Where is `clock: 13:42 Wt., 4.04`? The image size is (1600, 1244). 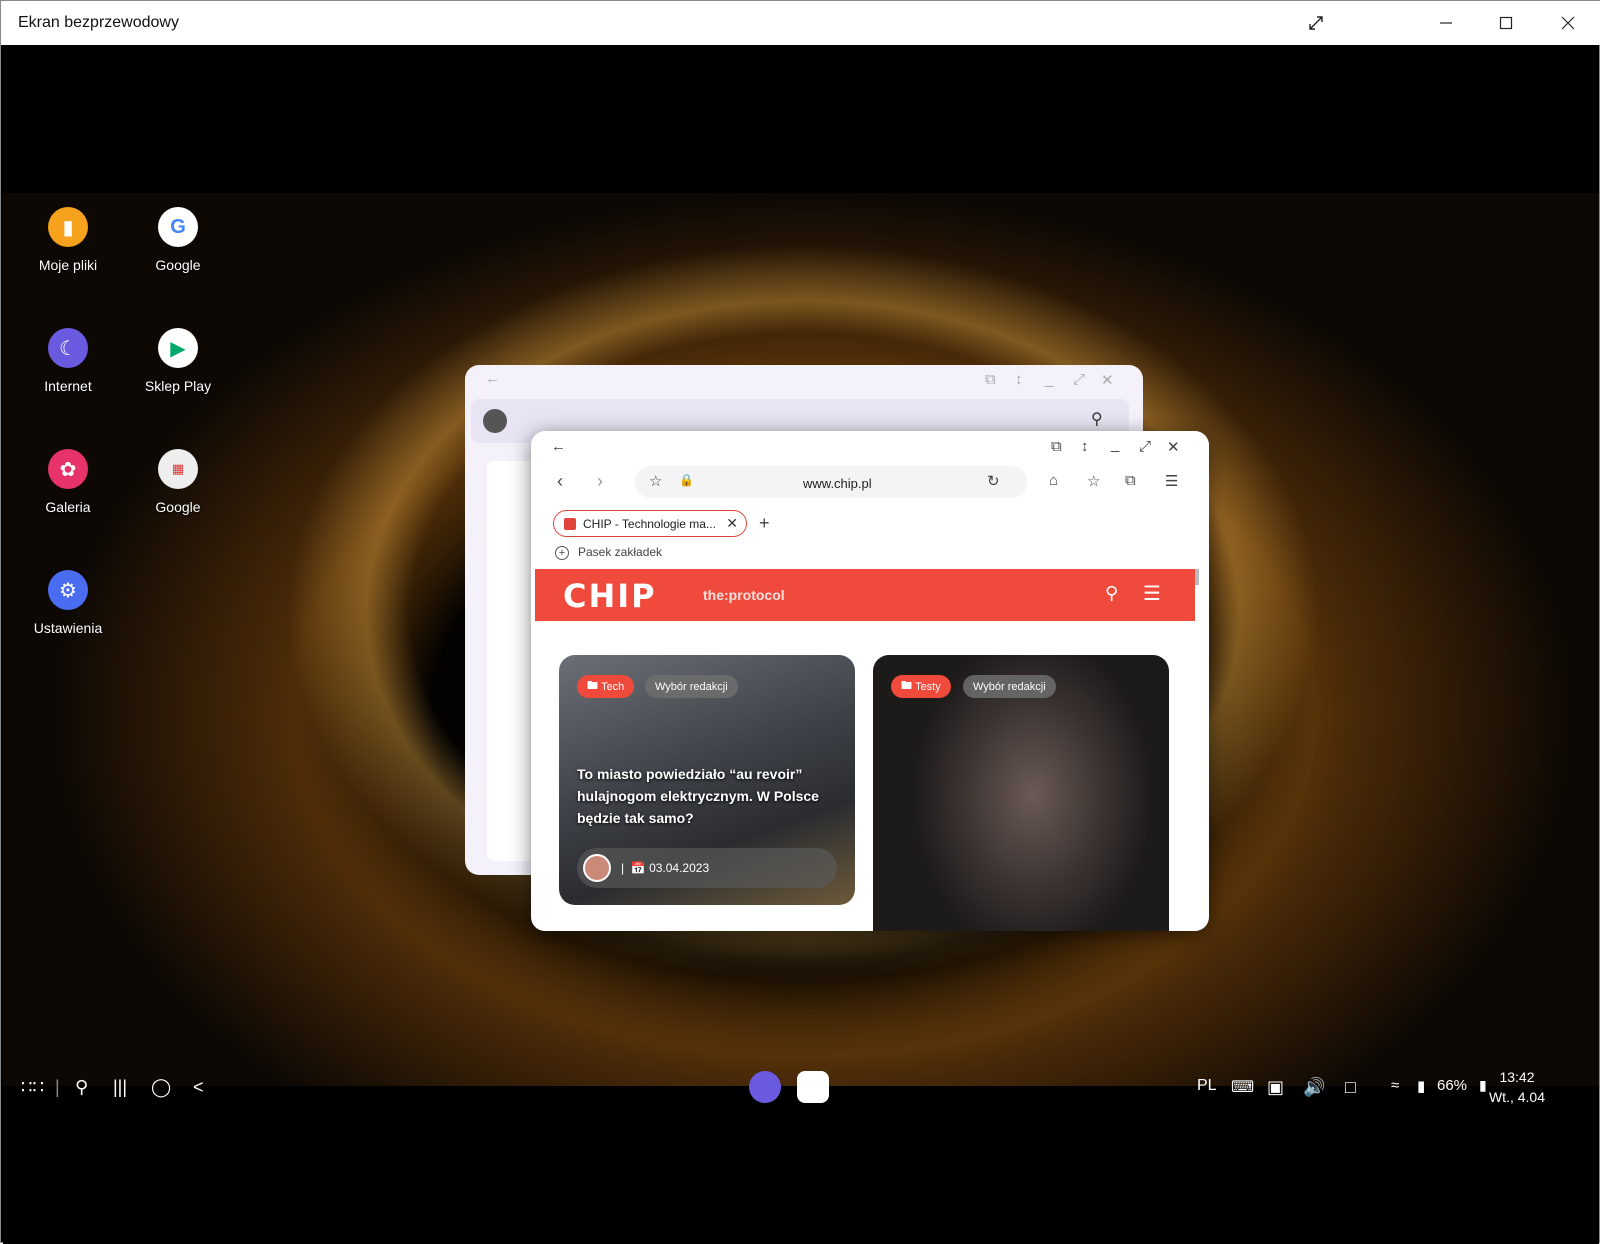 clock: 13:42 Wt., 4.04 is located at coordinates (1517, 1087).